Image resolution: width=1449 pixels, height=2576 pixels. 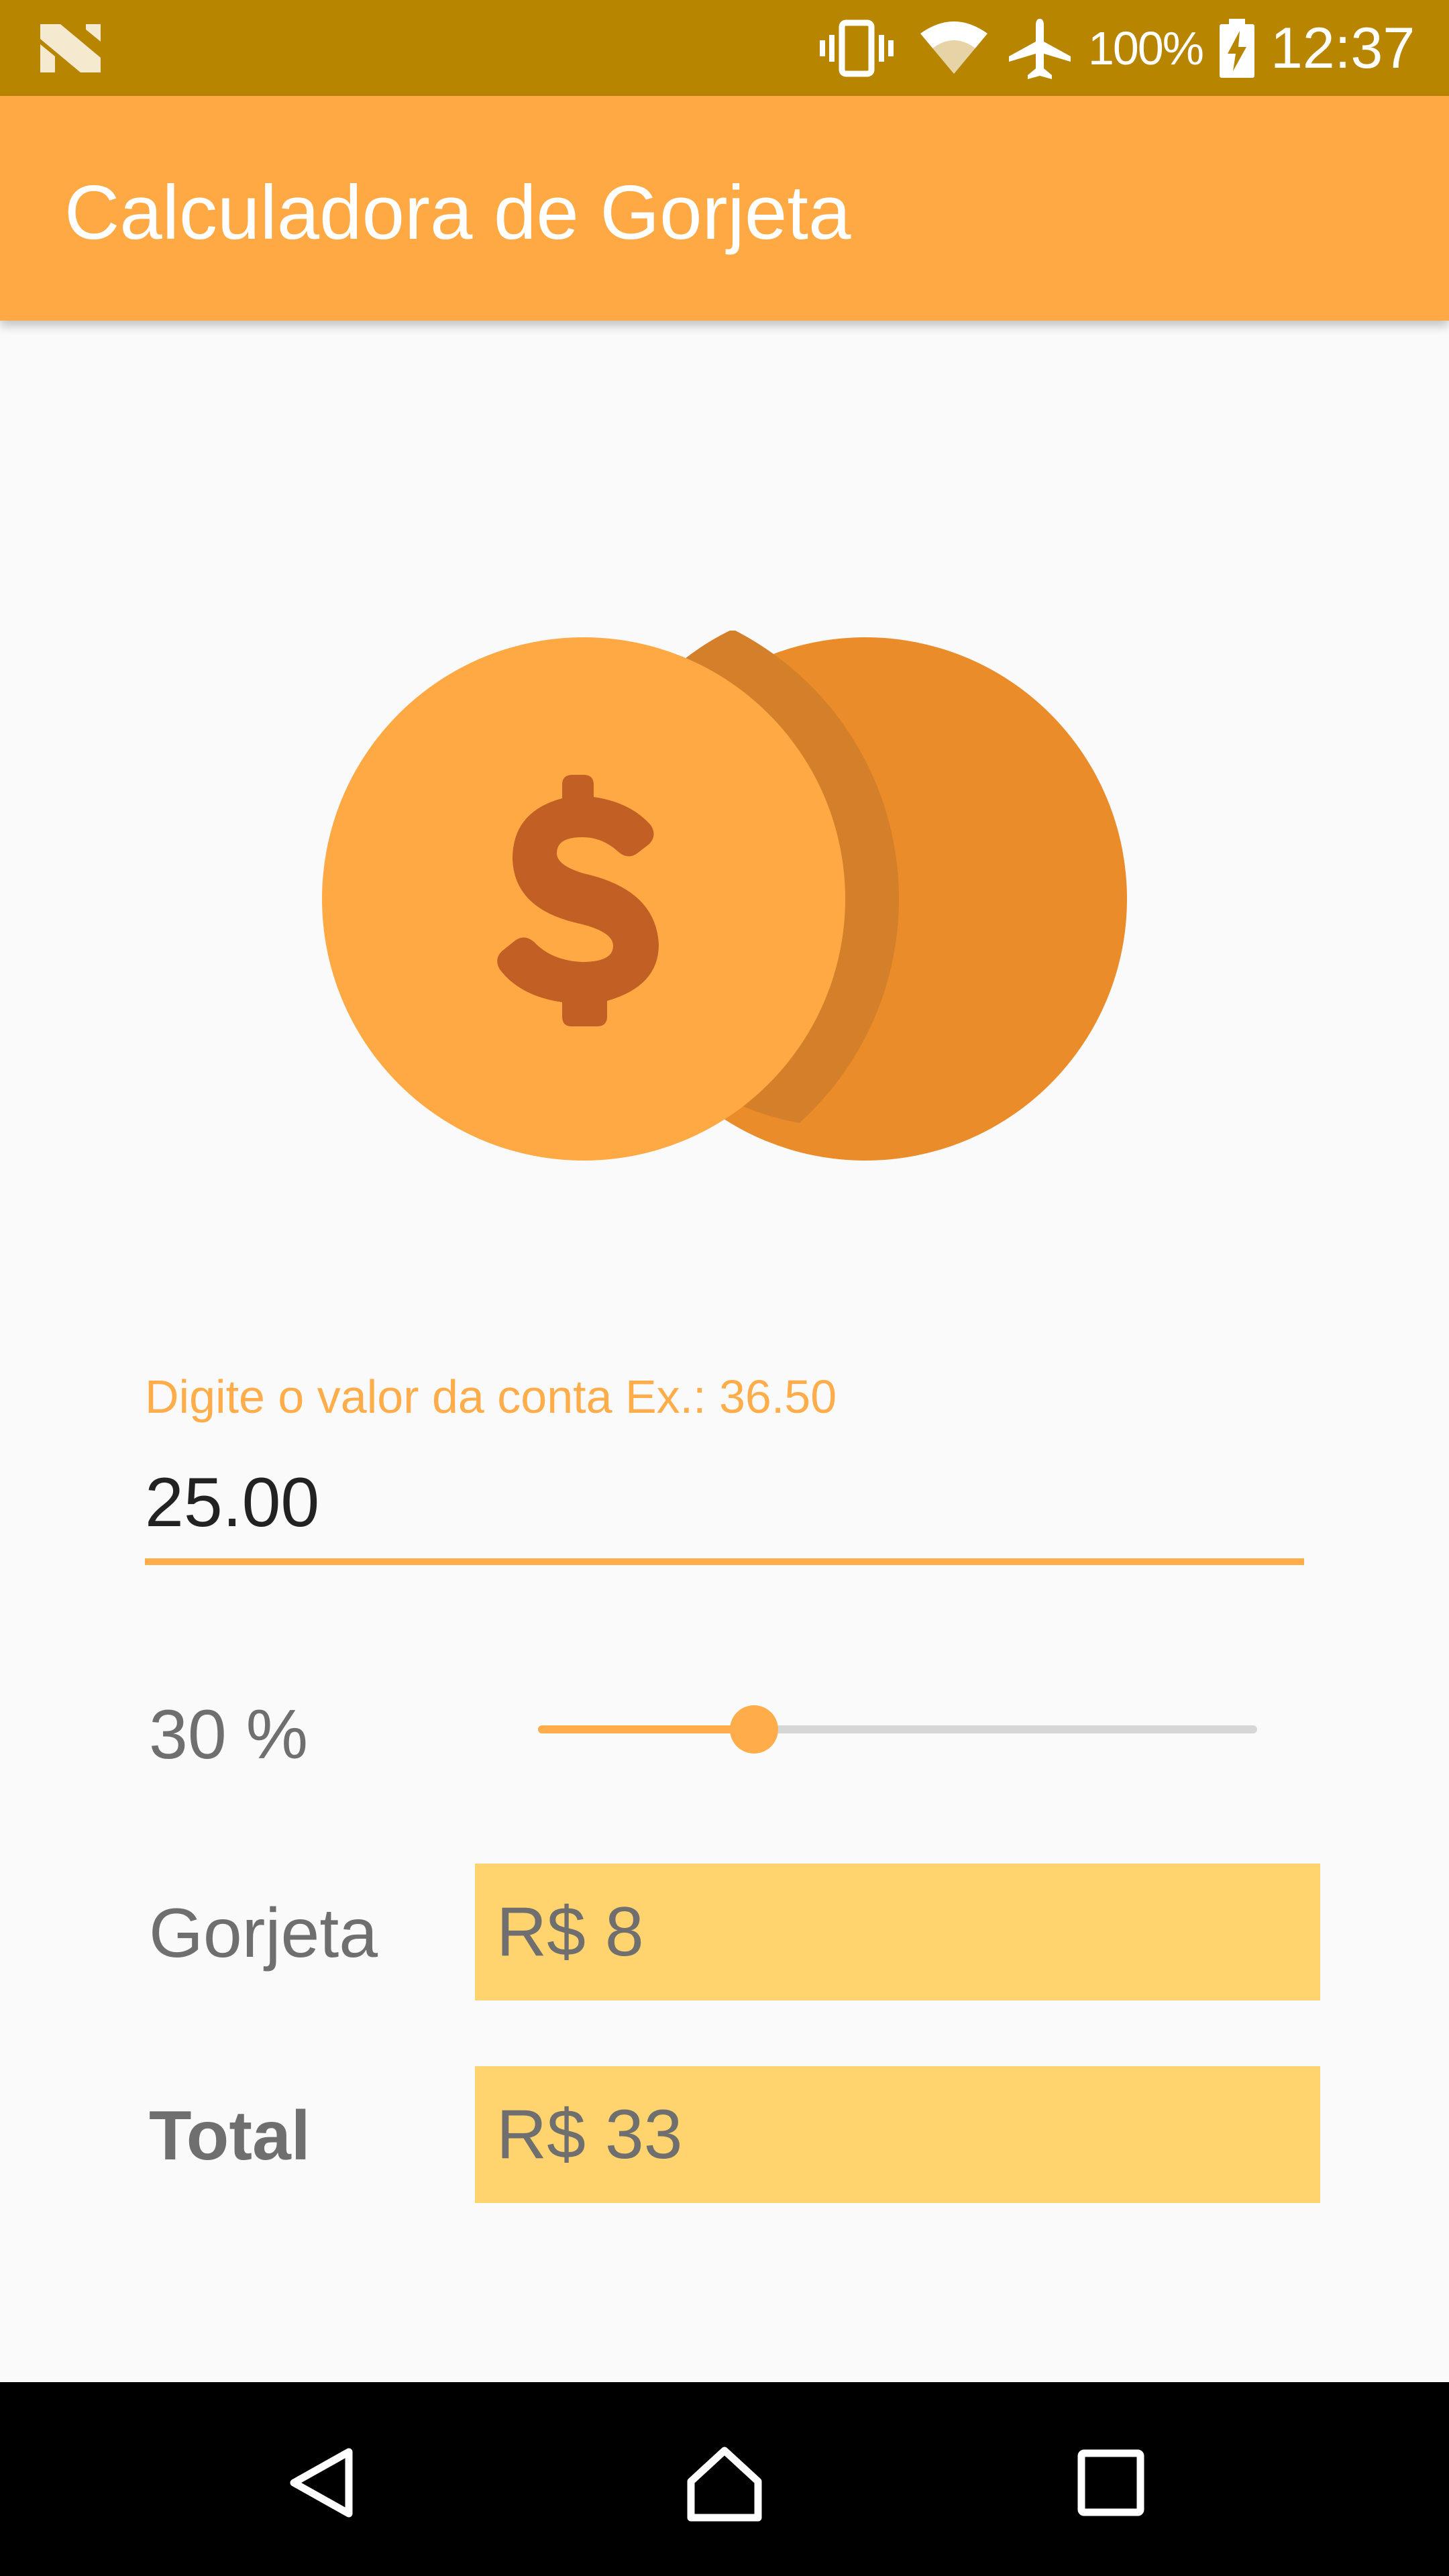 I want to click on app-bar: Calculadora de Gorjeta, so click(x=724, y=208).